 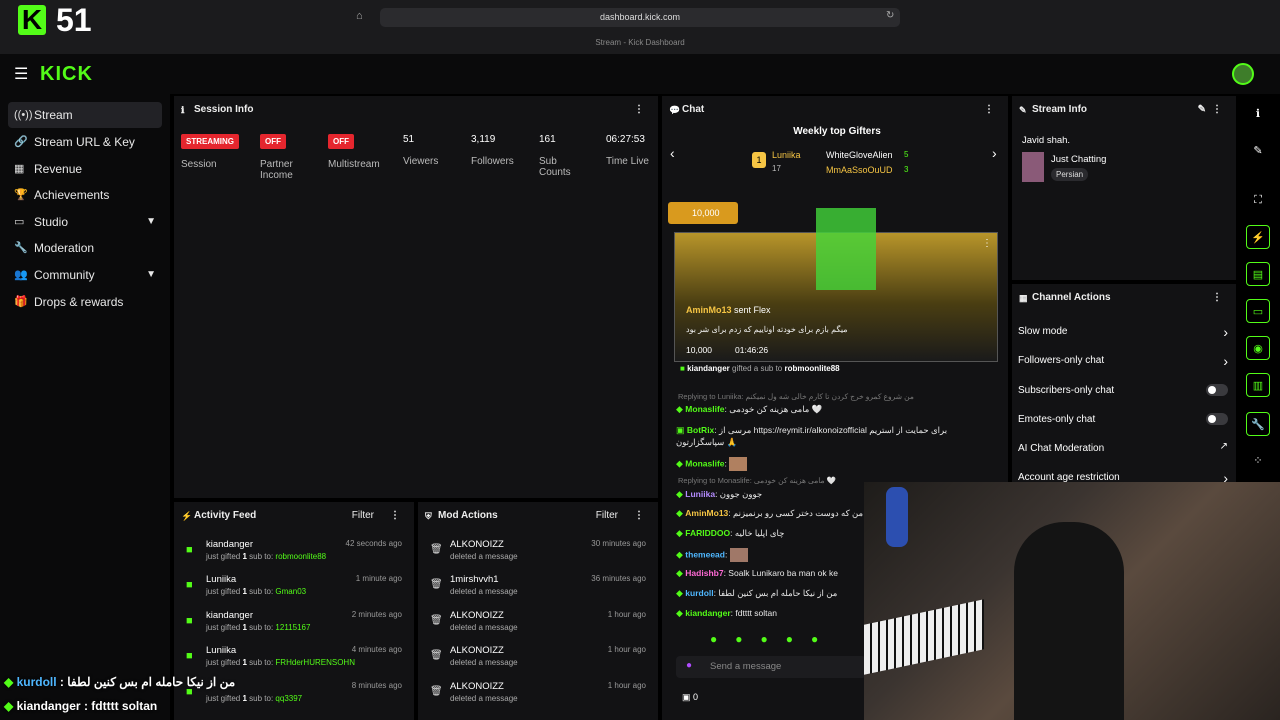 I want to click on channel-action-ai-moderation: AI Chat Moderation ↗, so click(x=1123, y=447).